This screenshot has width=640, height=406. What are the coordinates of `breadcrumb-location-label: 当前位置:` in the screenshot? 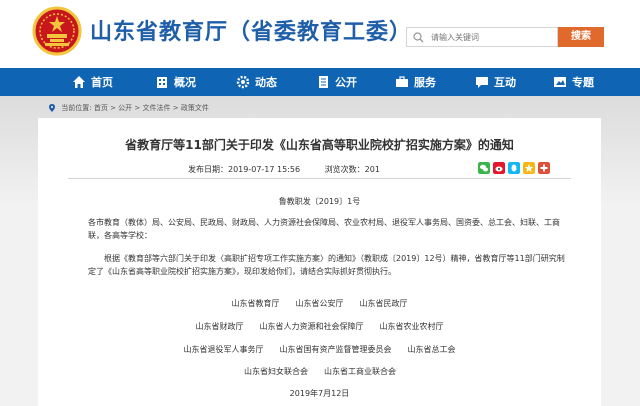 It's located at (76, 108).